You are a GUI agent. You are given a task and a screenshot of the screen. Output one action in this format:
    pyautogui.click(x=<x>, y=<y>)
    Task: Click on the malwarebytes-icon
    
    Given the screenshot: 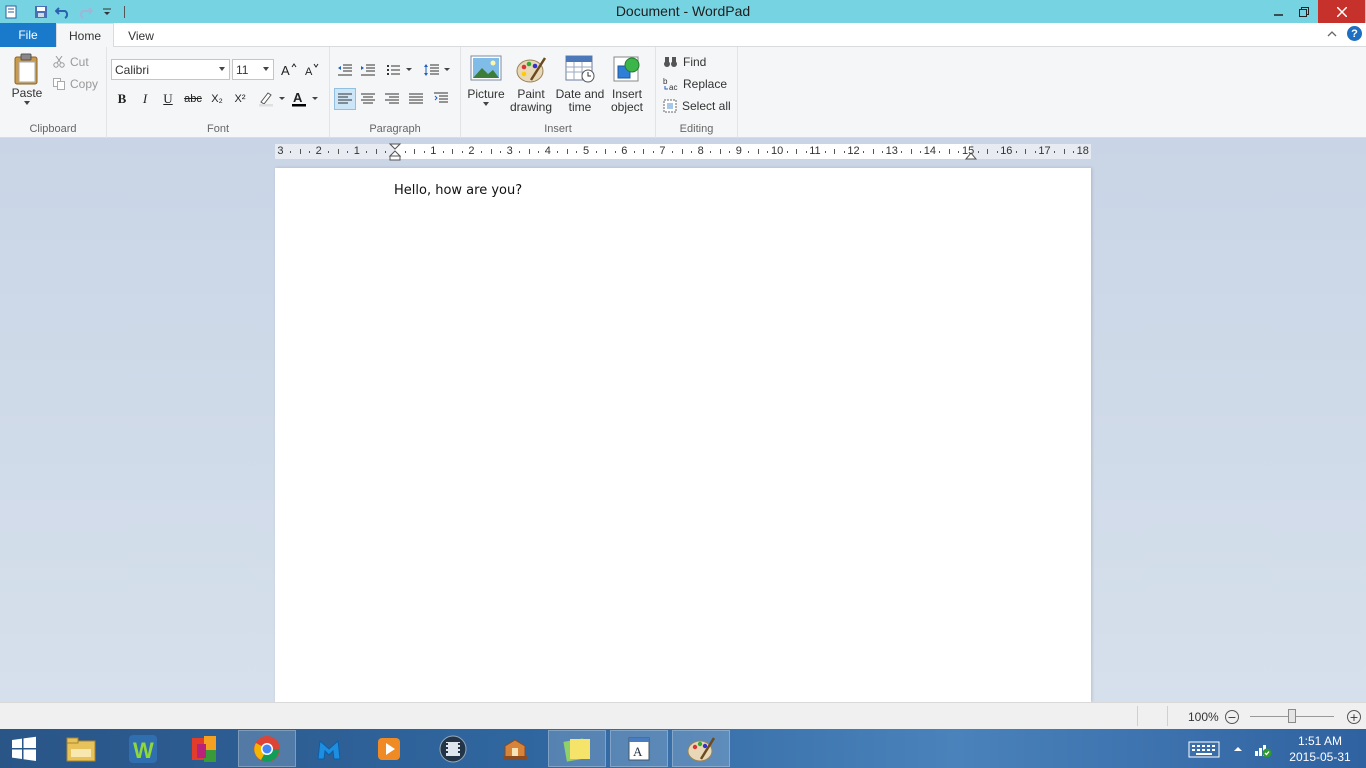 What is the action you would take?
    pyautogui.click(x=329, y=748)
    